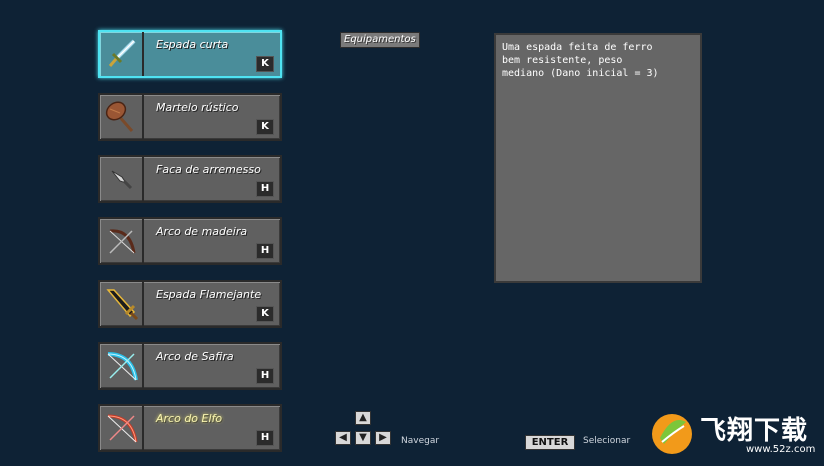  What do you see at coordinates (754, 431) in the screenshot?
I see `watermark-text: 飞翔下载` at bounding box center [754, 431].